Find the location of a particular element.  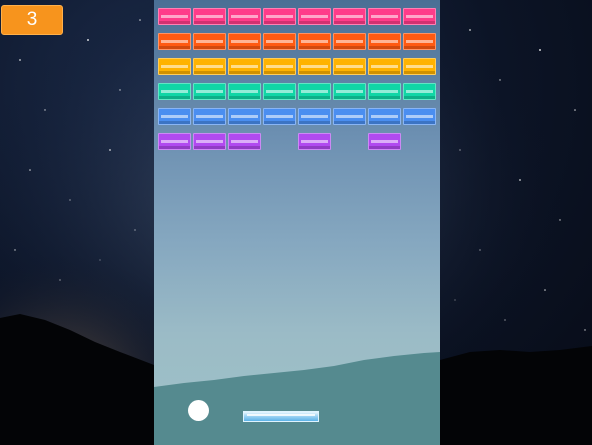

score-counter: 3 is located at coordinates (32, 20).